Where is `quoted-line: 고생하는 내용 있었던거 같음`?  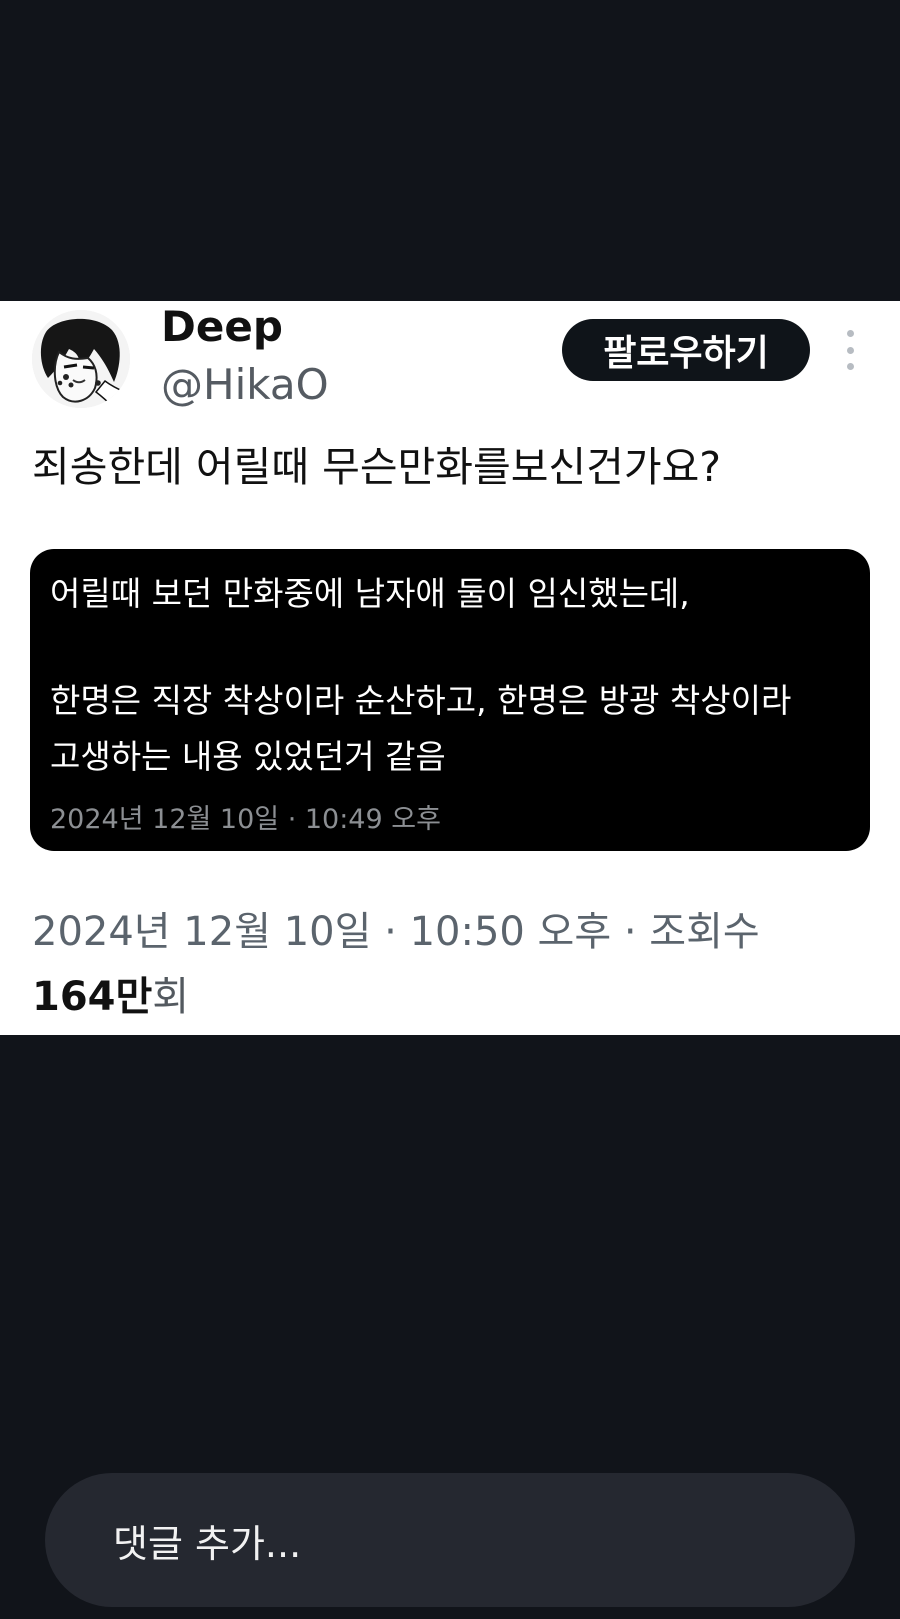
quoted-line: 고생하는 내용 있었던거 같음 is located at coordinates (248, 756).